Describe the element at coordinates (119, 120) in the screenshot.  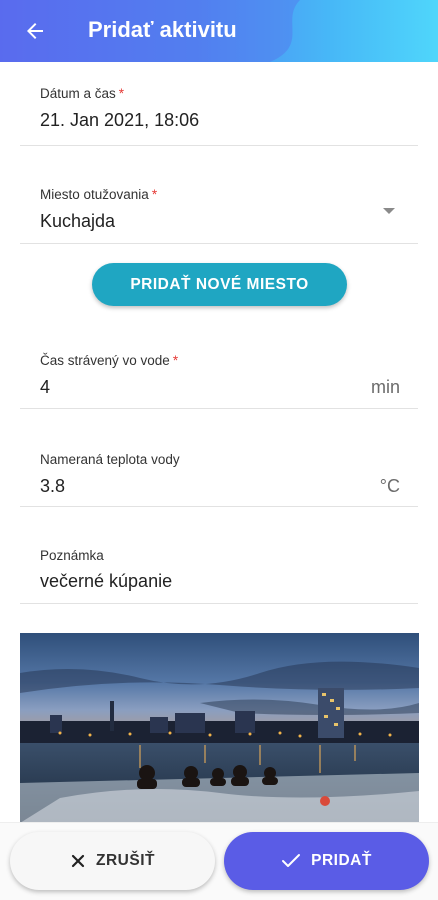
I see `datetime-value: 21. Jan 2021, 18:06` at that location.